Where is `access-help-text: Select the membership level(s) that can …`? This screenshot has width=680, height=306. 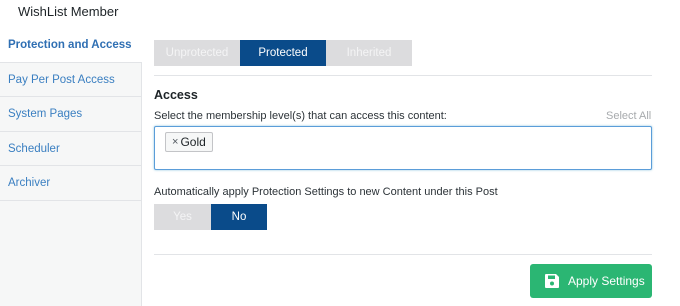
access-help-text: Select the membership level(s) that can … is located at coordinates (300, 116).